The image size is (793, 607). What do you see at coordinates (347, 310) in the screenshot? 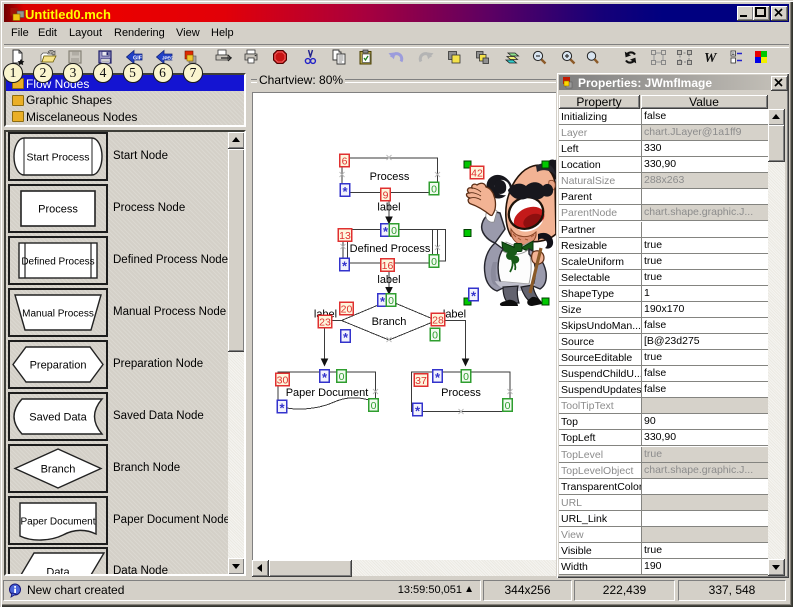
I see `svg-text: 20` at bounding box center [347, 310].